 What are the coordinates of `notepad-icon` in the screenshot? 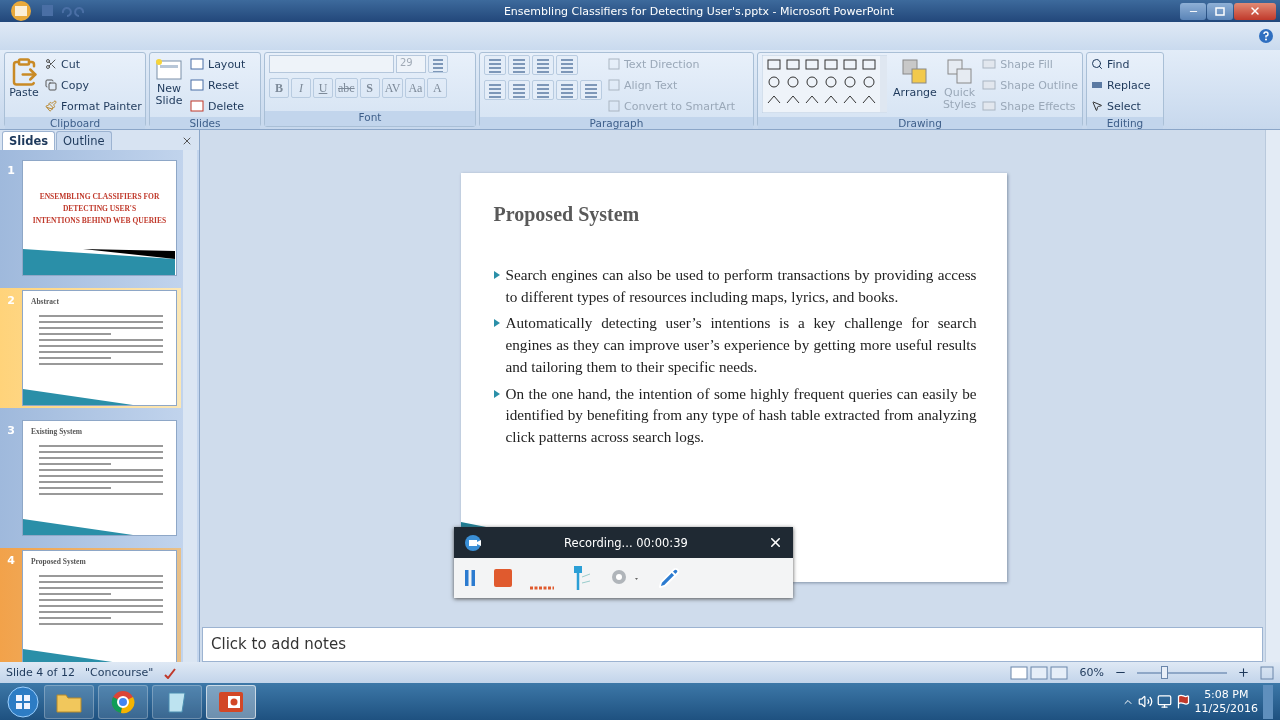 It's located at (177, 701).